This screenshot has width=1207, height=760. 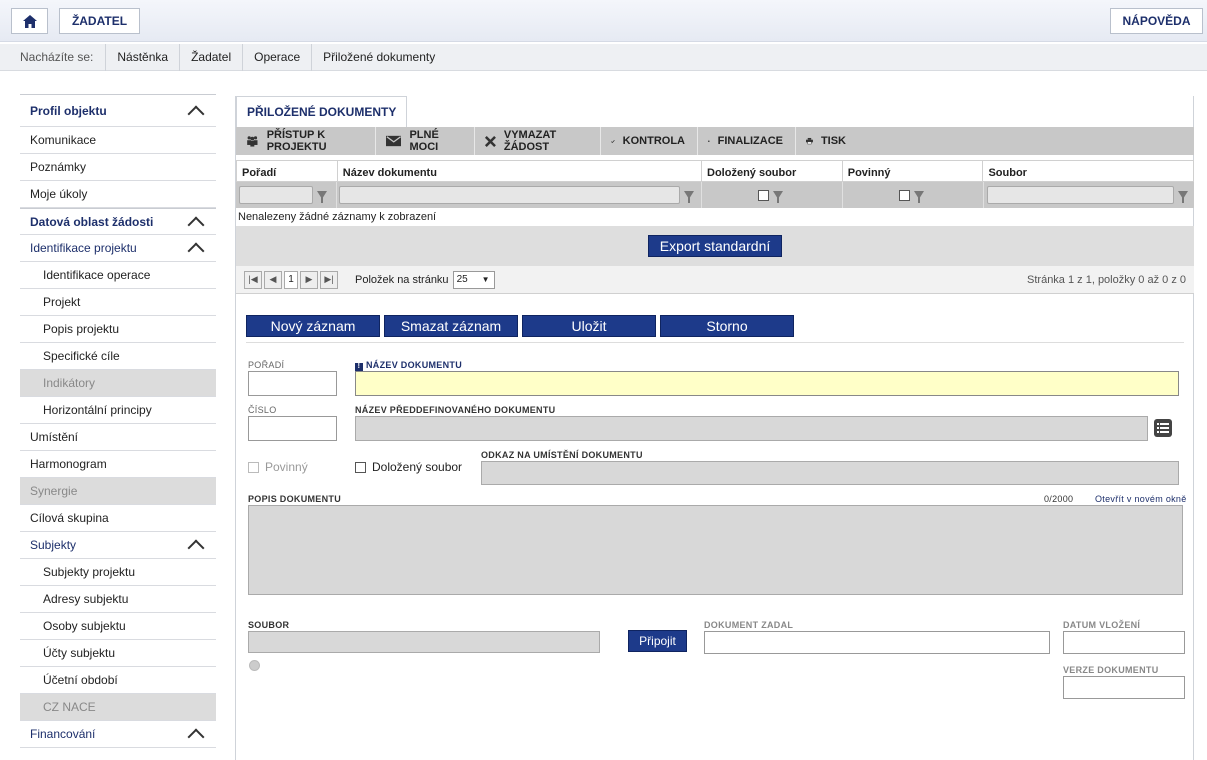 What do you see at coordinates (589, 326) in the screenshot?
I see `save-button: Uložit` at bounding box center [589, 326].